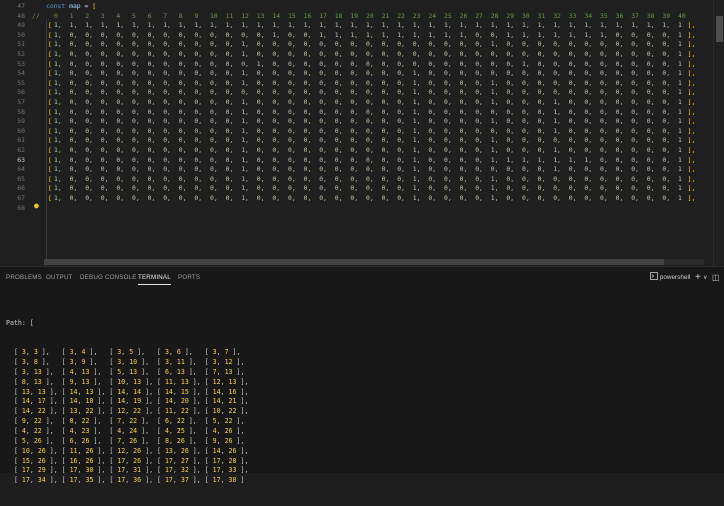 The height and width of the screenshot is (506, 724). What do you see at coordinates (189, 277) in the screenshot?
I see `tab-ports: PORTS` at bounding box center [189, 277].